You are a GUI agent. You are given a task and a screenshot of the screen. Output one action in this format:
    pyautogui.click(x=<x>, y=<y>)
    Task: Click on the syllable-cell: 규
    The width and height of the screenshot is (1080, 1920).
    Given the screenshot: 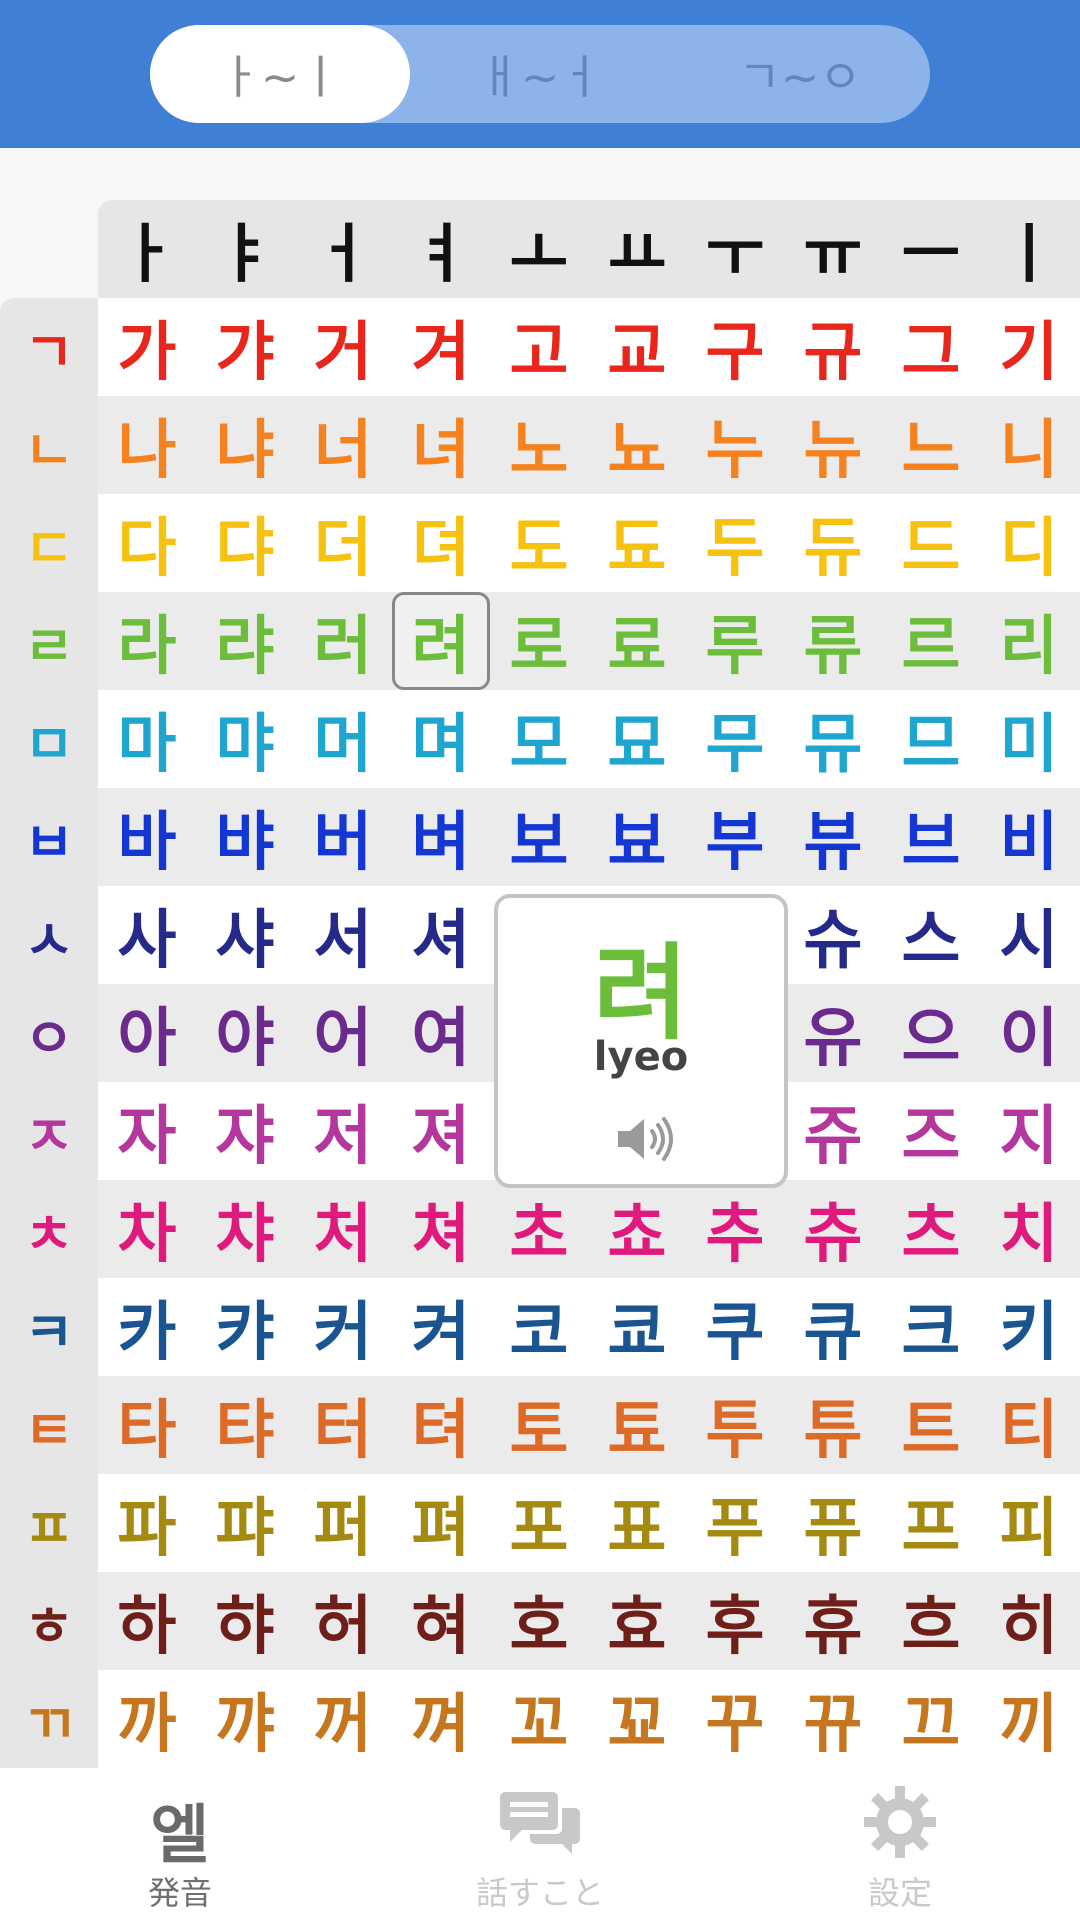 What is the action you would take?
    pyautogui.click(x=833, y=347)
    